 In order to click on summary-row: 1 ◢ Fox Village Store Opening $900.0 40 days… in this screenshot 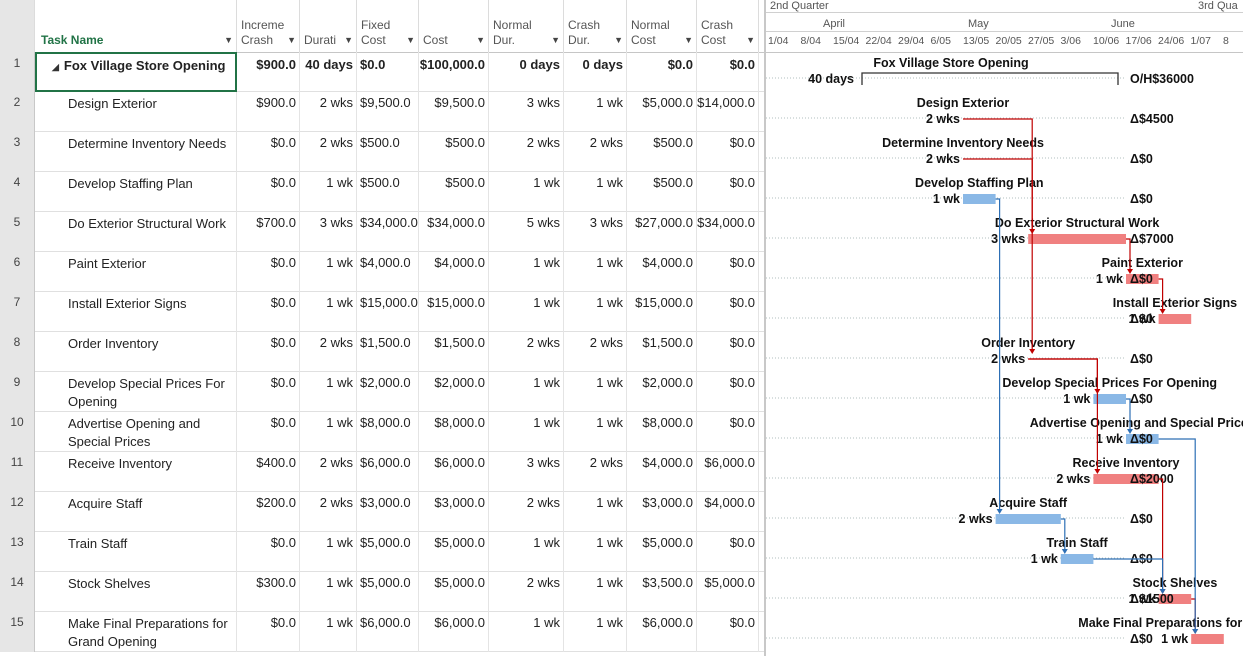, I will do `click(382, 72)`.